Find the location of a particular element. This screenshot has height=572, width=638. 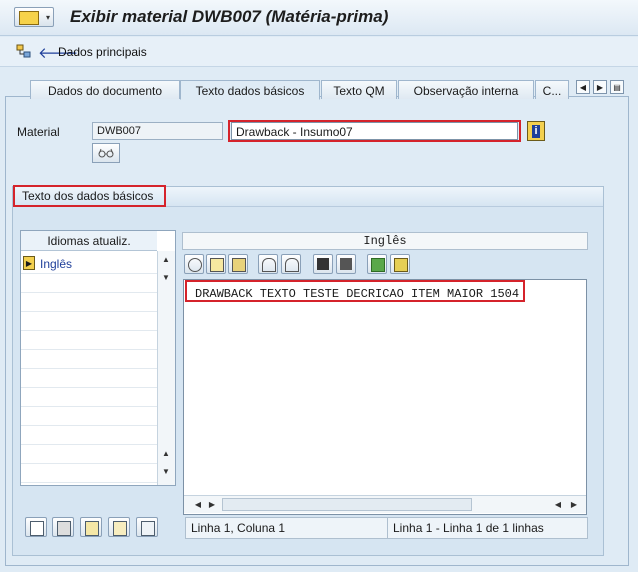

hierarchy-icon is located at coordinates (23, 51).